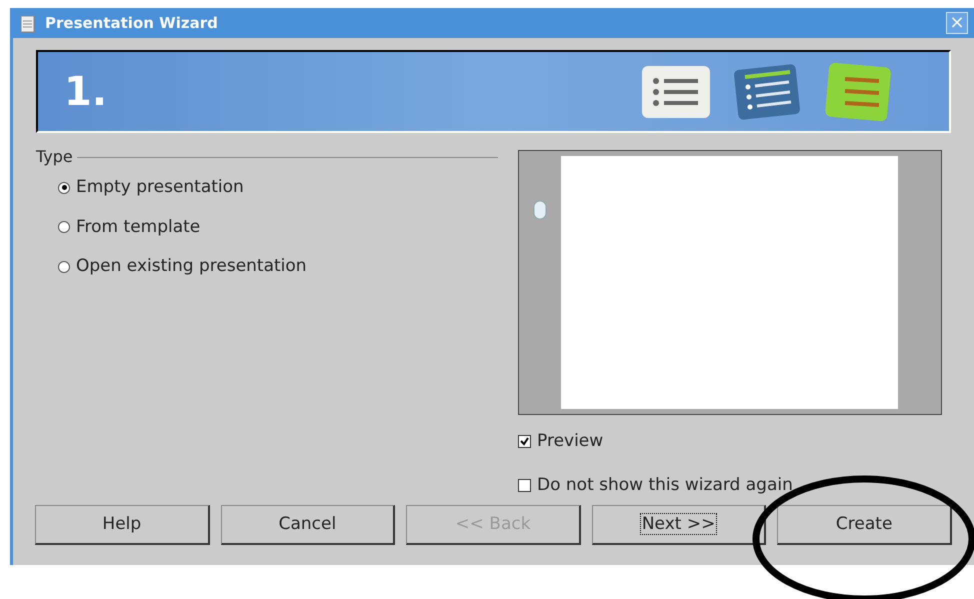 Image resolution: width=974 pixels, height=599 pixels. Describe the element at coordinates (730, 485) in the screenshot. I see `checkbox-option: Do not show this wizard again` at that location.